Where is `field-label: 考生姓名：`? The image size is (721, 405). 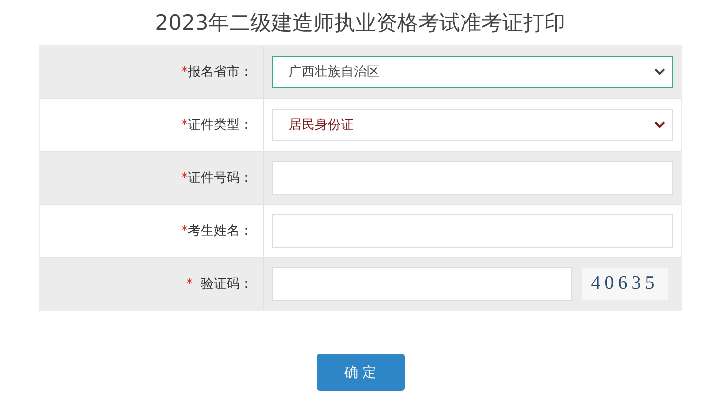 field-label: 考生姓名： is located at coordinates (220, 231).